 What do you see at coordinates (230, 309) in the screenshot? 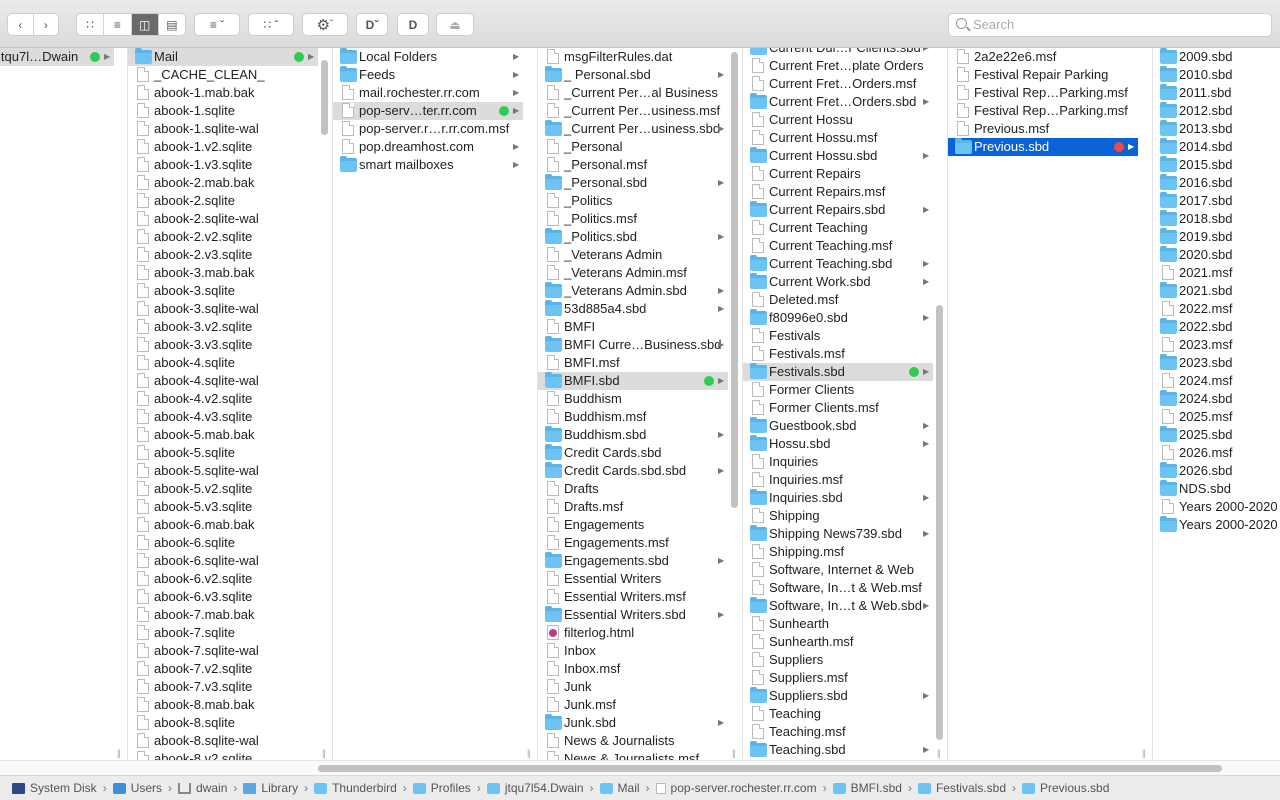
I see `file-item: abook-3.sqlite-wal` at bounding box center [230, 309].